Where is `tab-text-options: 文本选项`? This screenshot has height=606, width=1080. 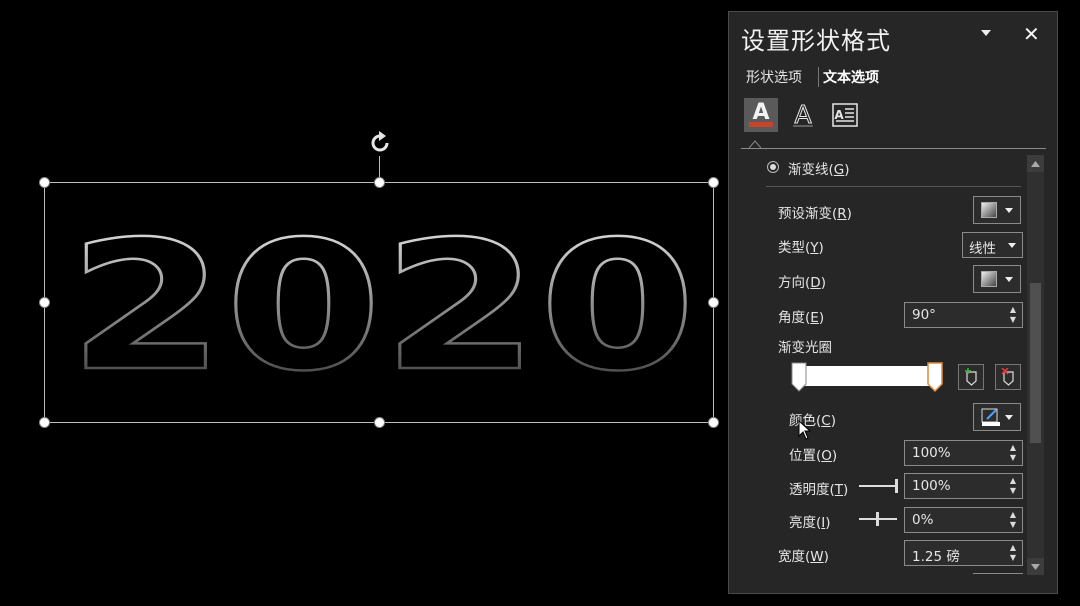 tab-text-options: 文本选项 is located at coordinates (851, 77).